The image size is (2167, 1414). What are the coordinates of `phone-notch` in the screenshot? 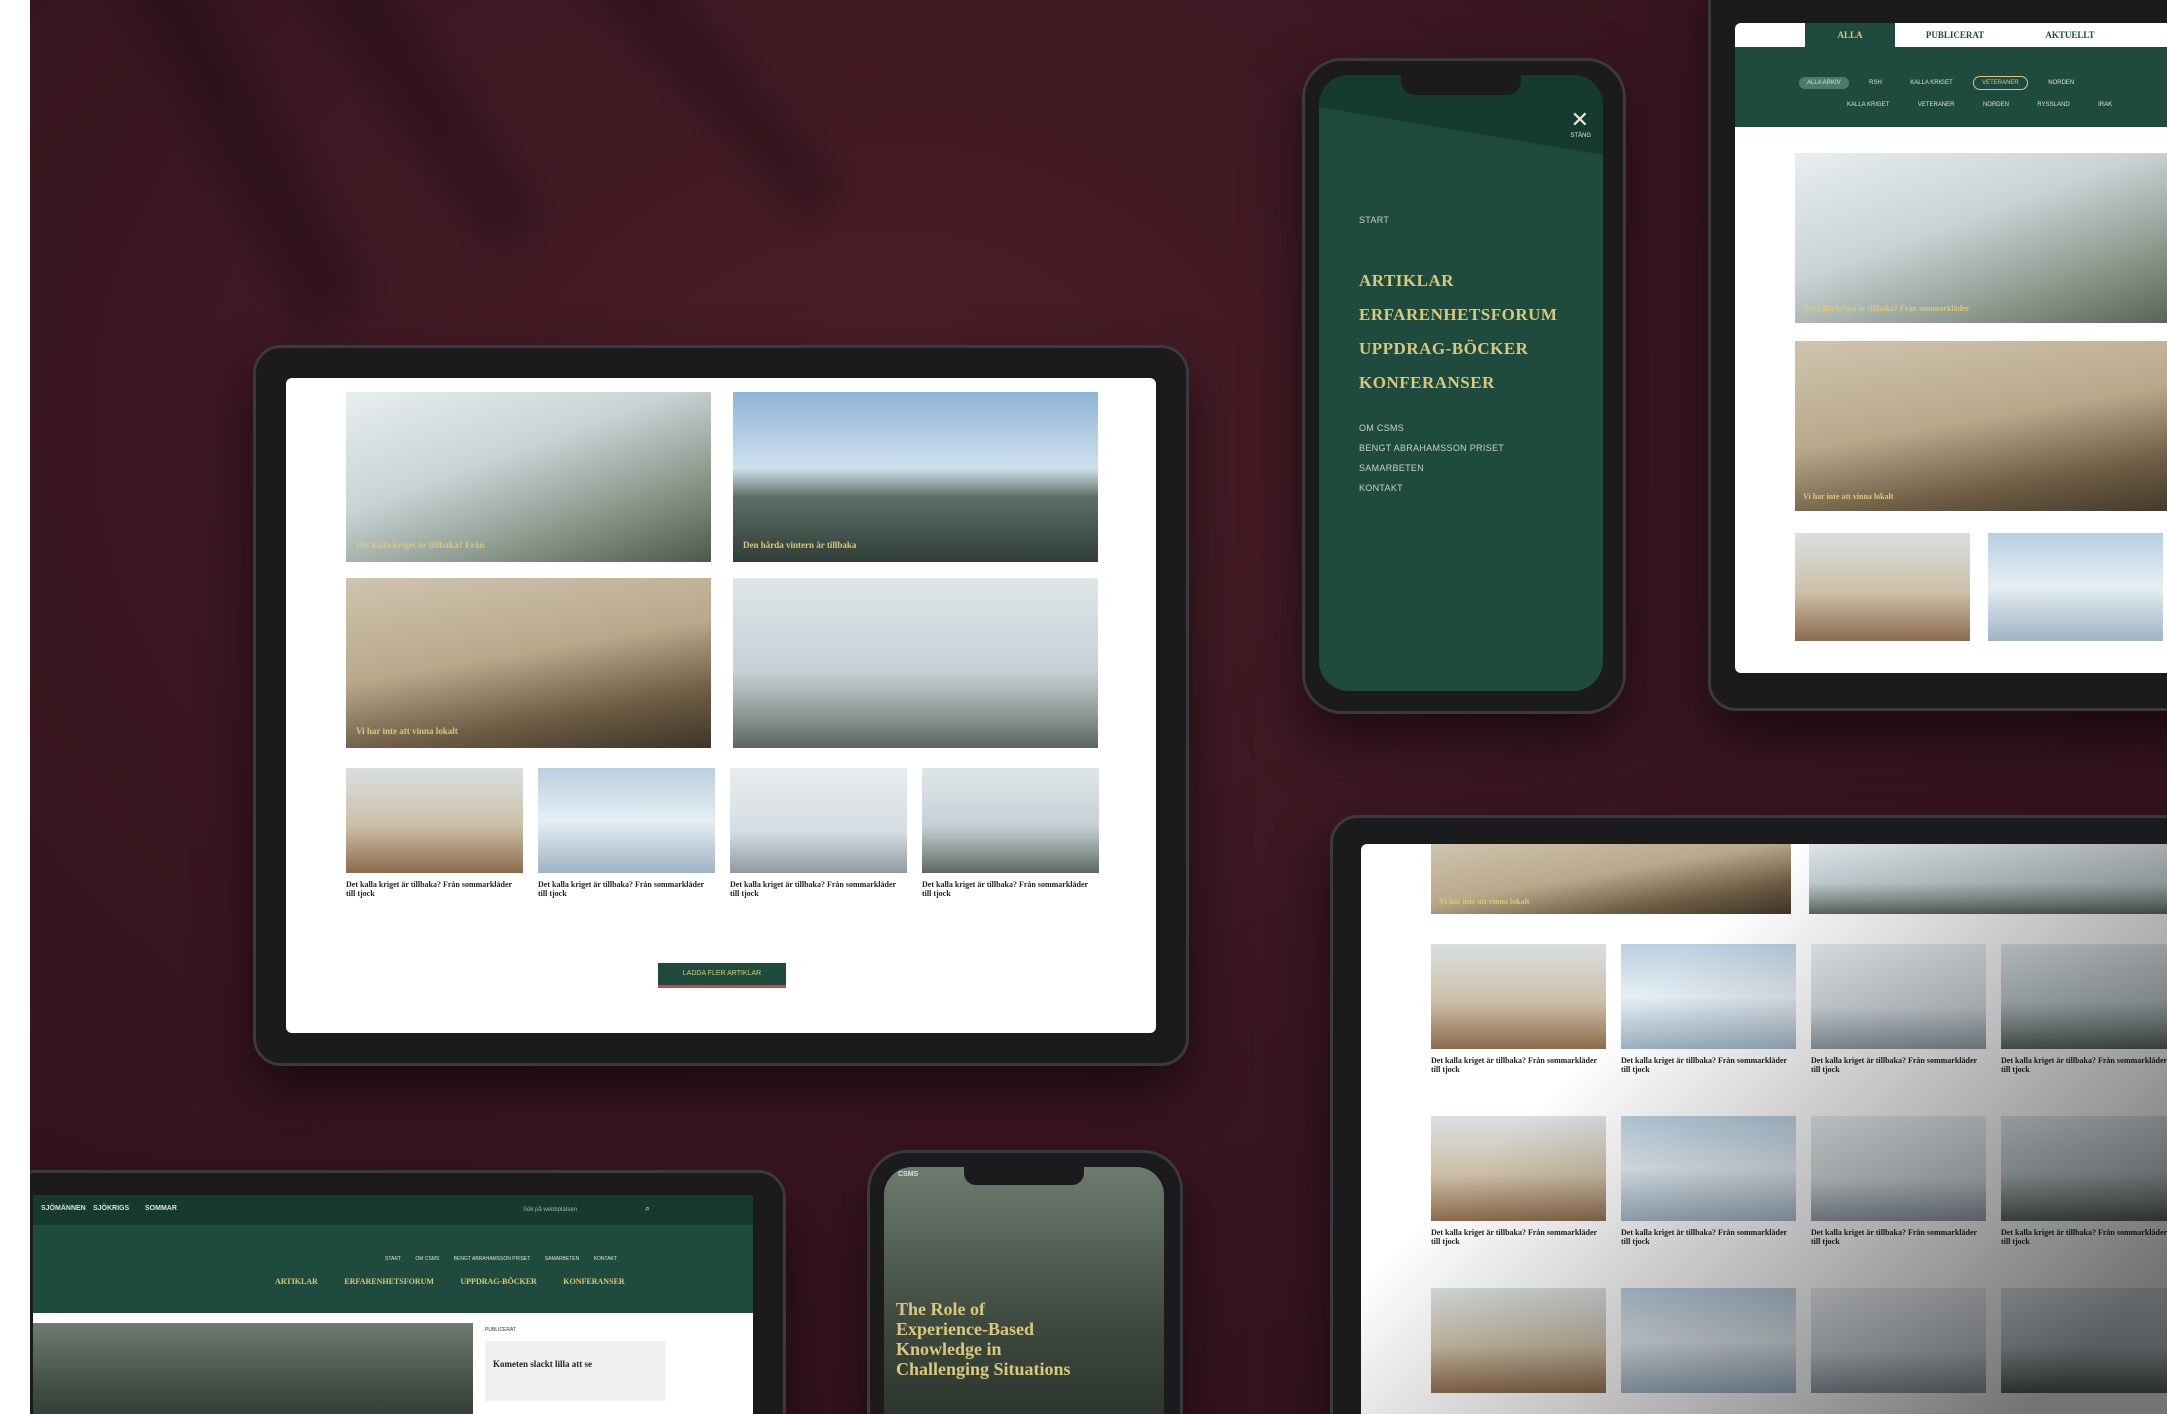 It's located at (1461, 85).